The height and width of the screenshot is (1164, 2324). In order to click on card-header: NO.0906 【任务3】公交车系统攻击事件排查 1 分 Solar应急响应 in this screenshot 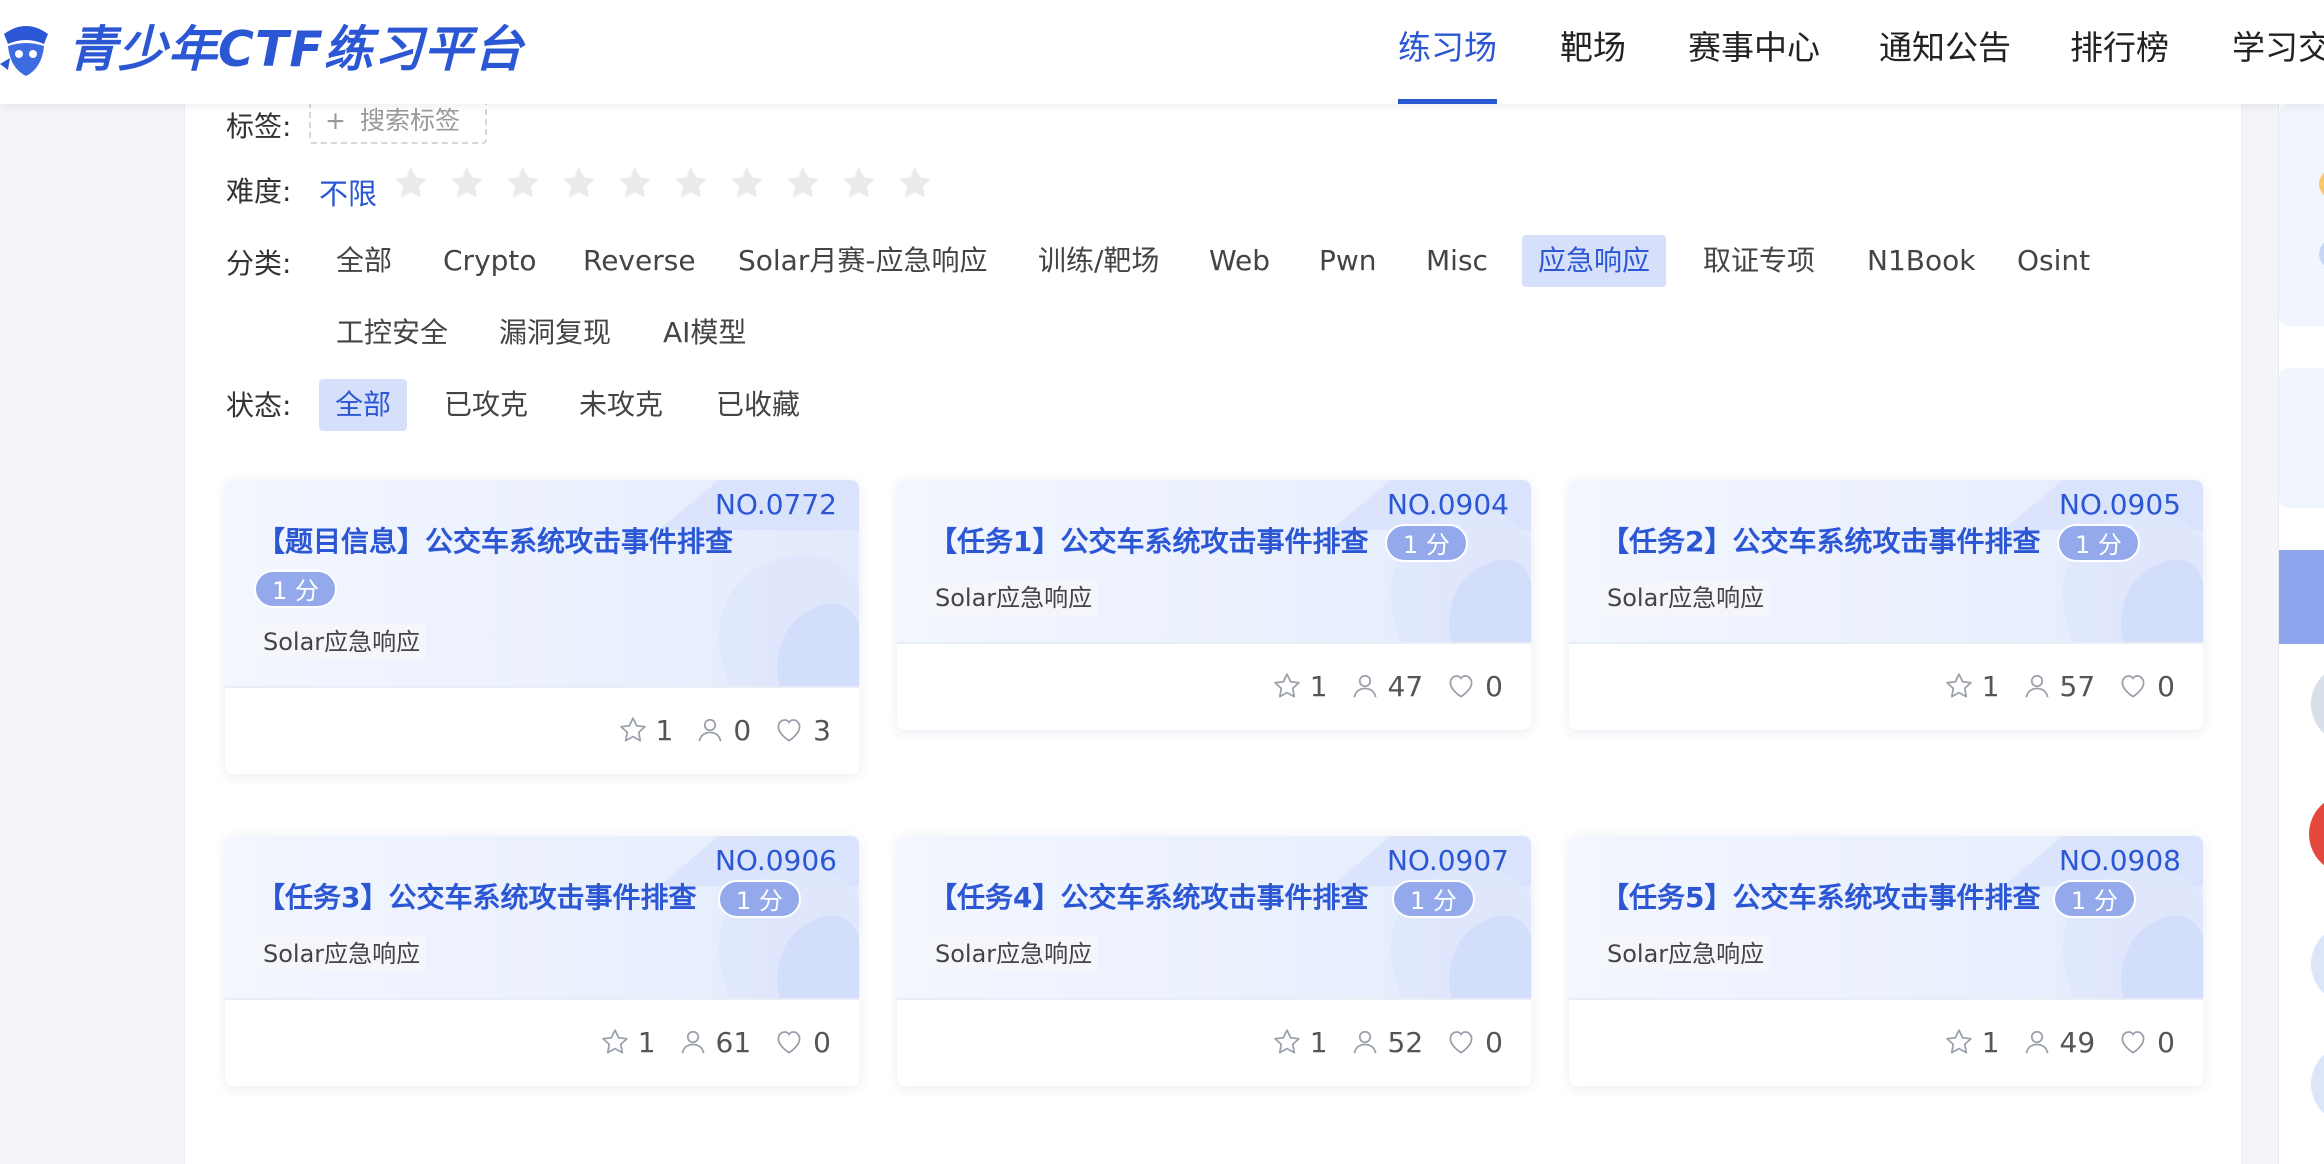, I will do `click(542, 917)`.